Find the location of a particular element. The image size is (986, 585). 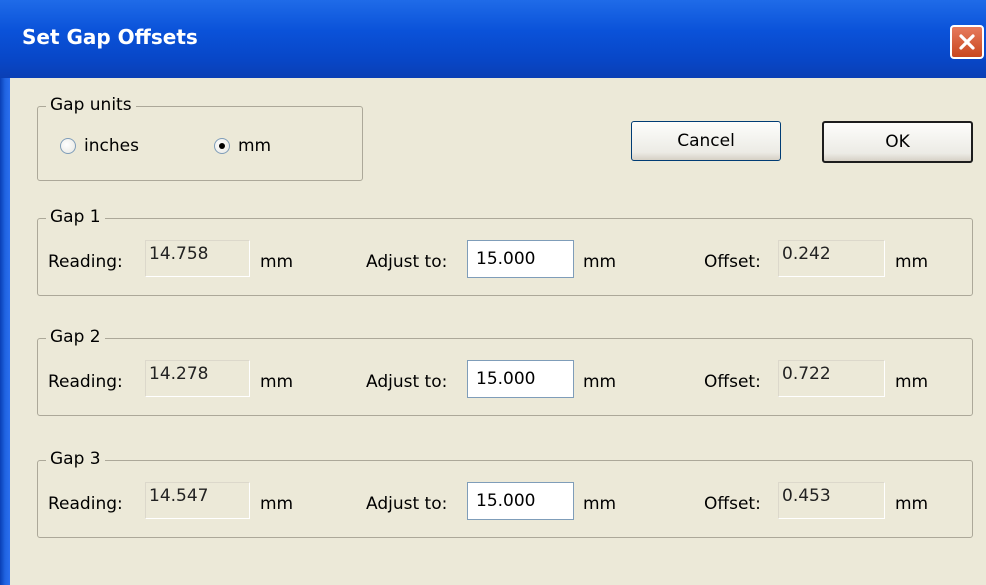

gap-2-legend: Gap 2 is located at coordinates (75, 337).